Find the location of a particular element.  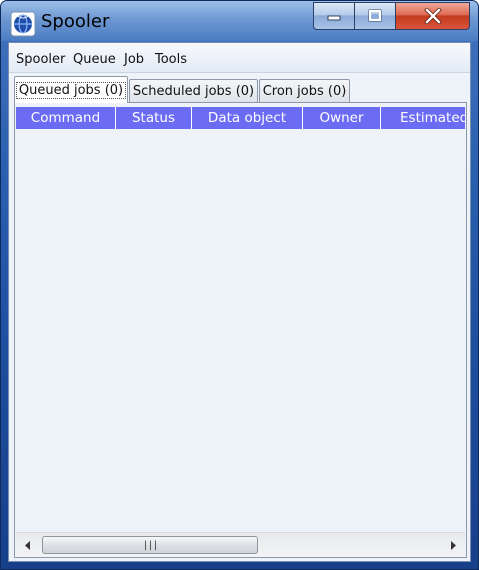

scroll-right-icon is located at coordinates (453, 545).